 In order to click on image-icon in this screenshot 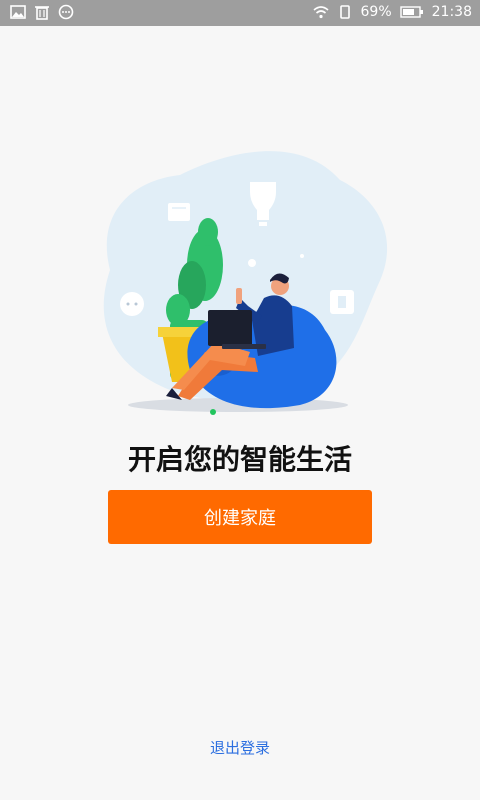, I will do `click(18, 12)`.